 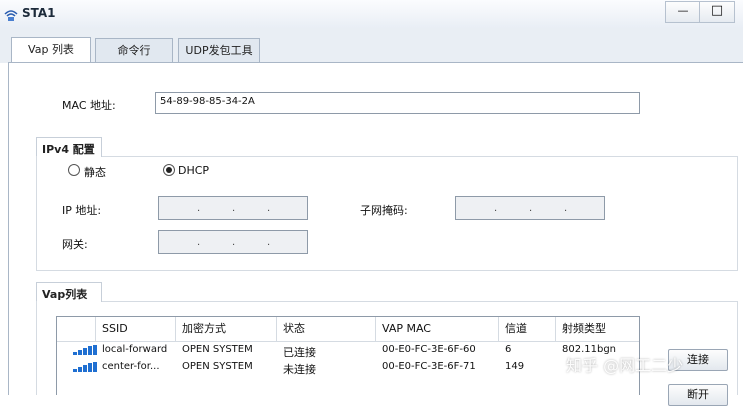 What do you see at coordinates (397, 103) in the screenshot?
I see `mac-address-field: 54-89-98-85-34-2A` at bounding box center [397, 103].